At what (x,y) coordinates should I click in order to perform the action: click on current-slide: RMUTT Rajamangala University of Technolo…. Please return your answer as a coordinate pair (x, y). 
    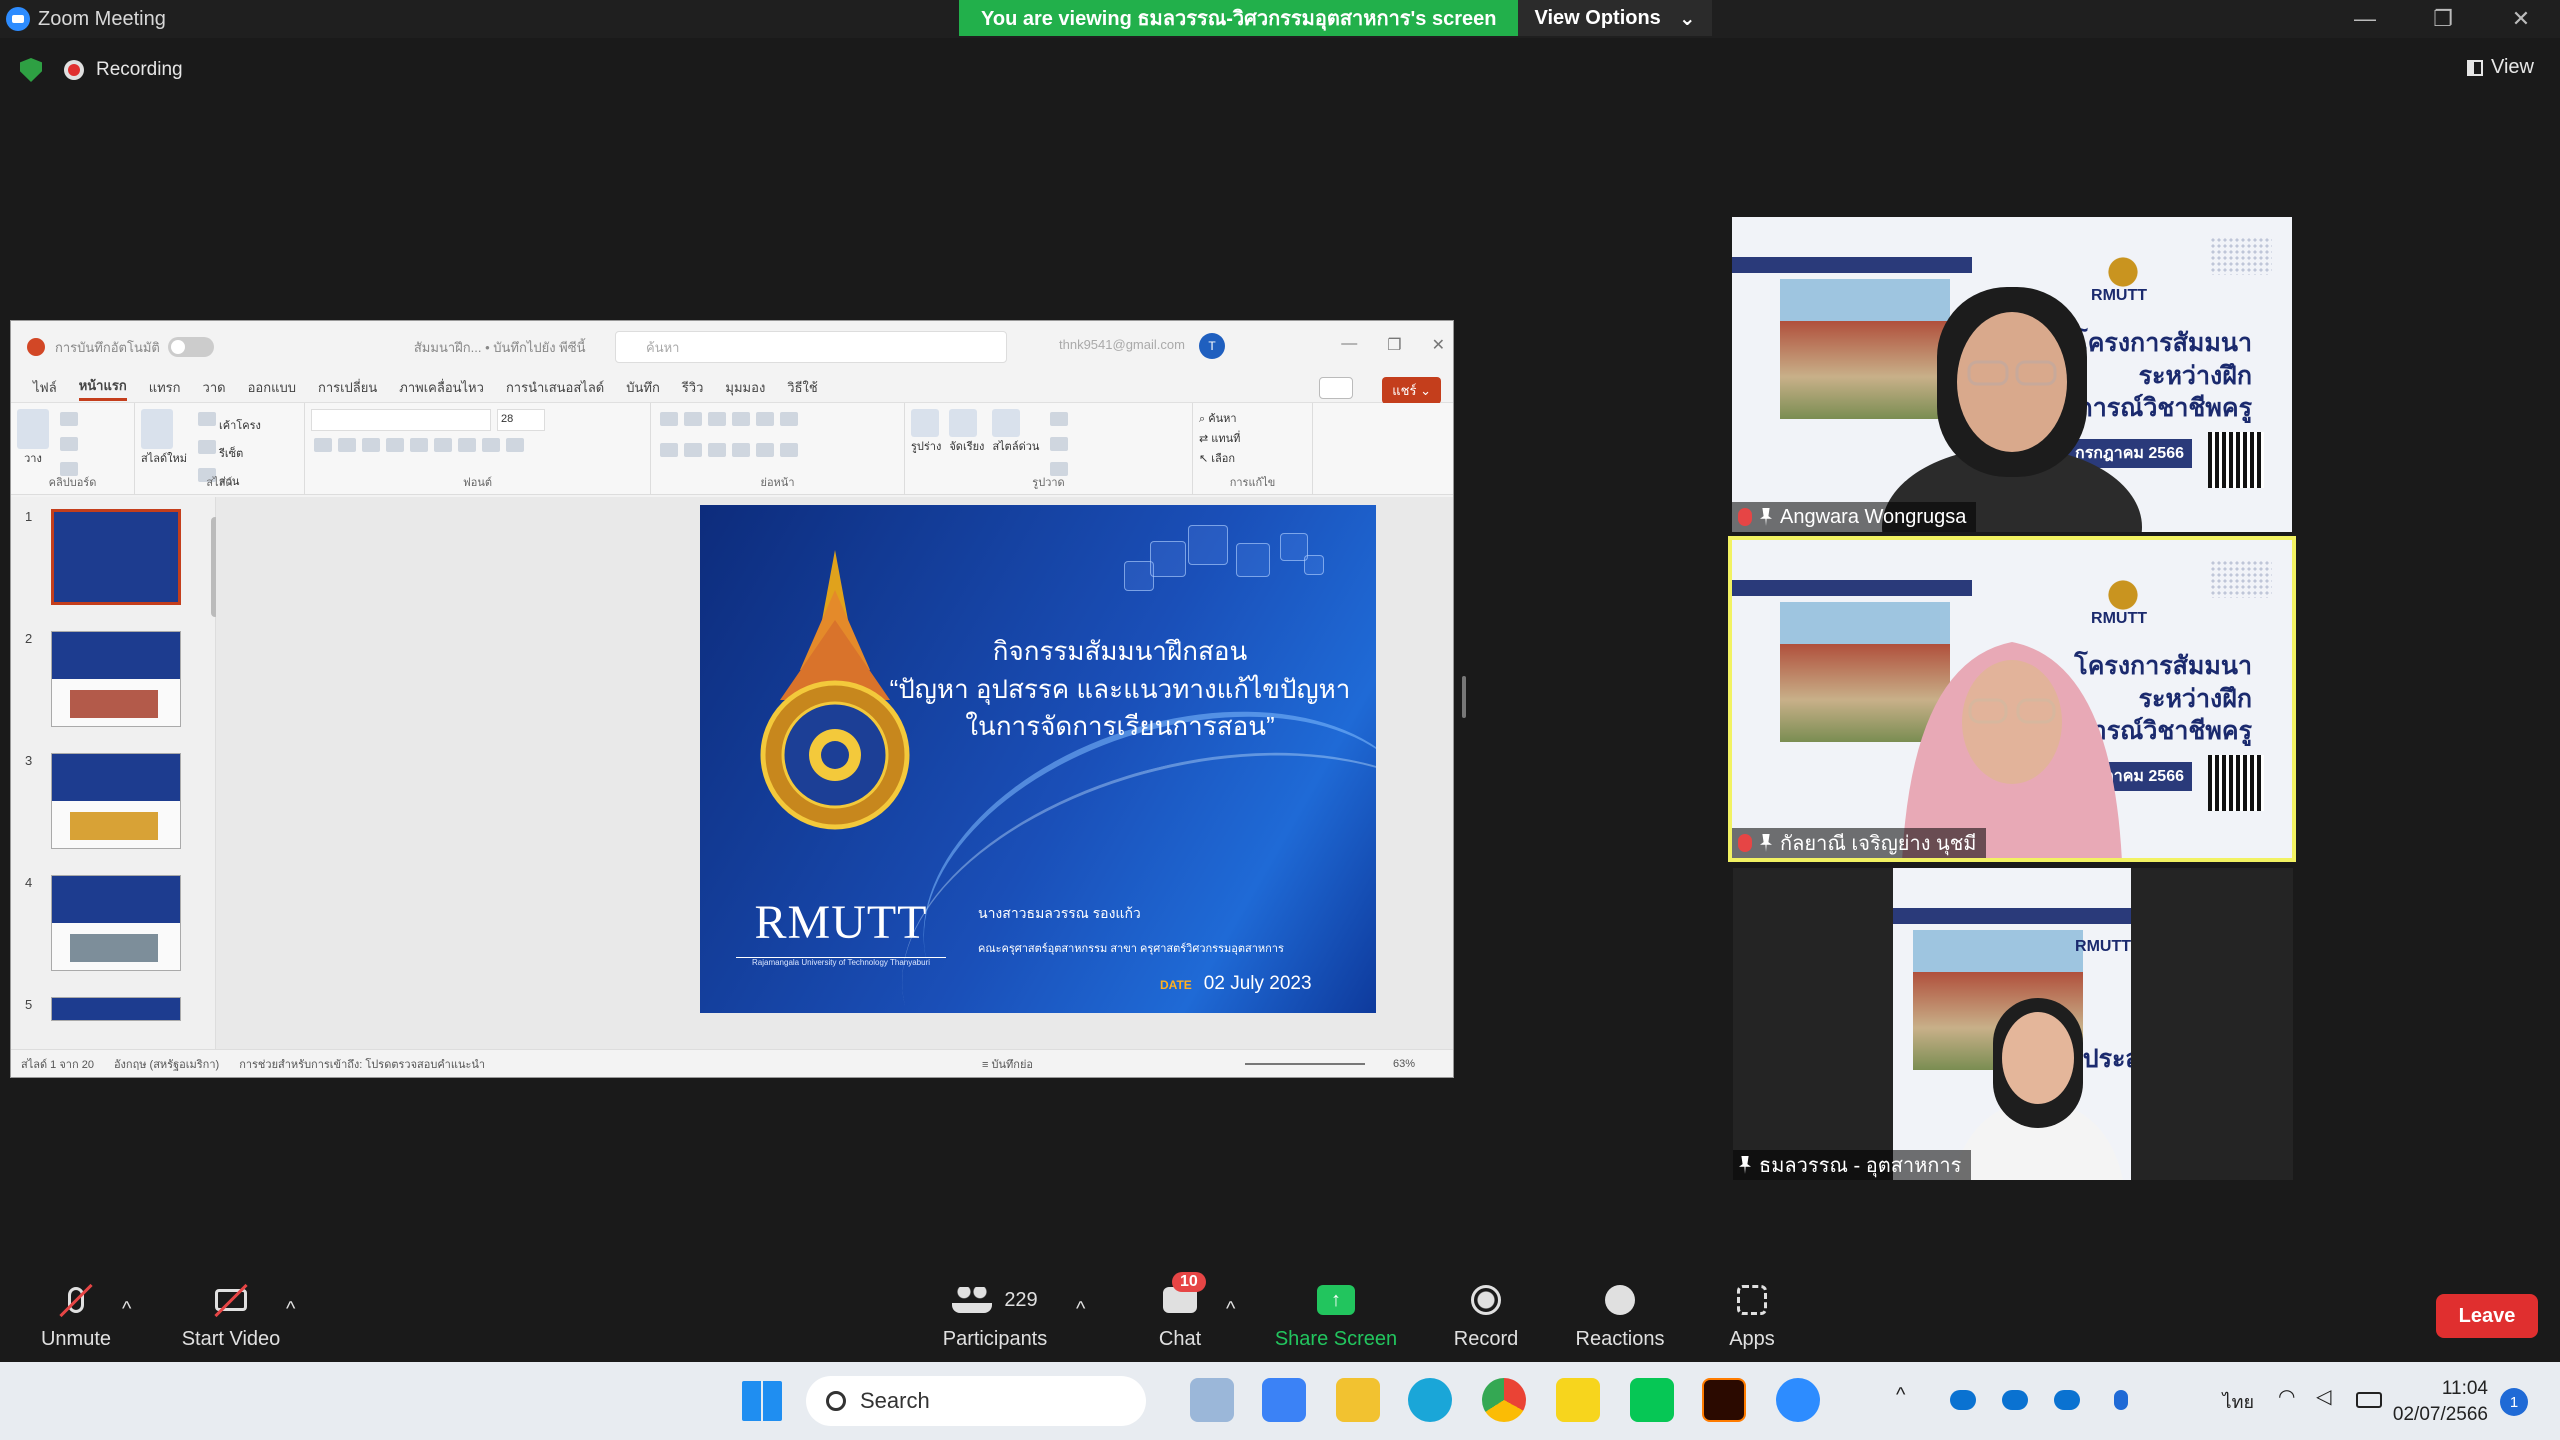
    Looking at the image, I should click on (1038, 759).